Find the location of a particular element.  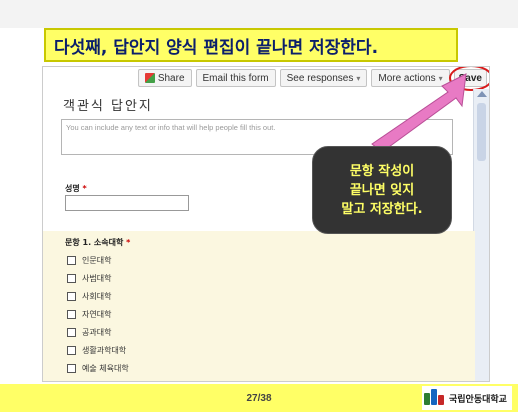

option-item: 사범대학 is located at coordinates (89, 278).